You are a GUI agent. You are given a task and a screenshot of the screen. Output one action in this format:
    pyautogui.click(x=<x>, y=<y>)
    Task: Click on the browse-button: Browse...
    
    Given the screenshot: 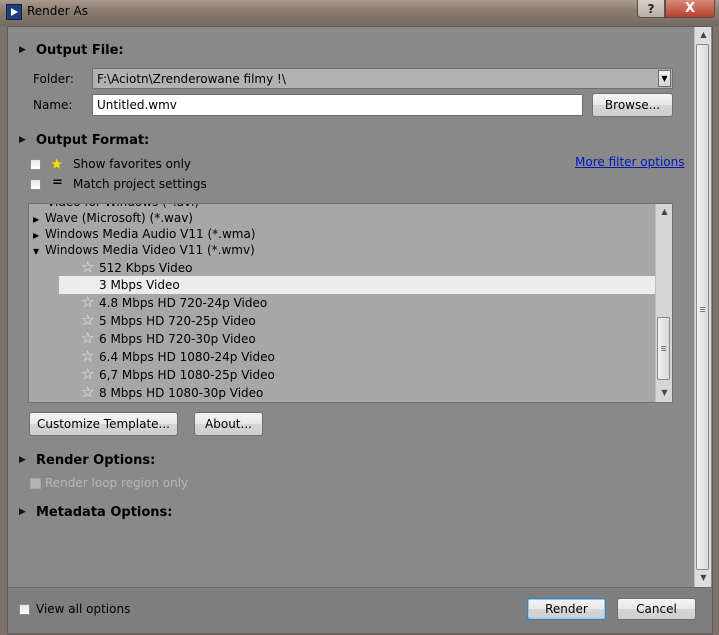 What is the action you would take?
    pyautogui.click(x=632, y=105)
    